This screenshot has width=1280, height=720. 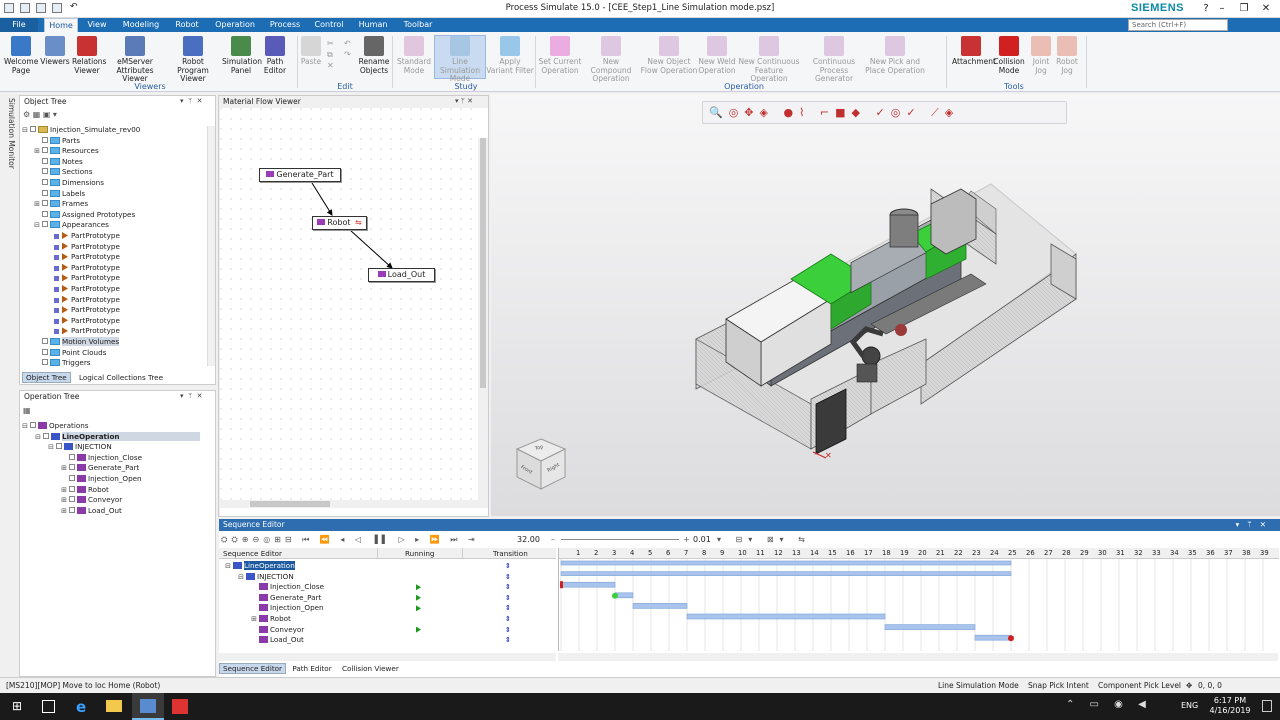 I want to click on object-tree-row: Dimensions, so click(x=69, y=183).